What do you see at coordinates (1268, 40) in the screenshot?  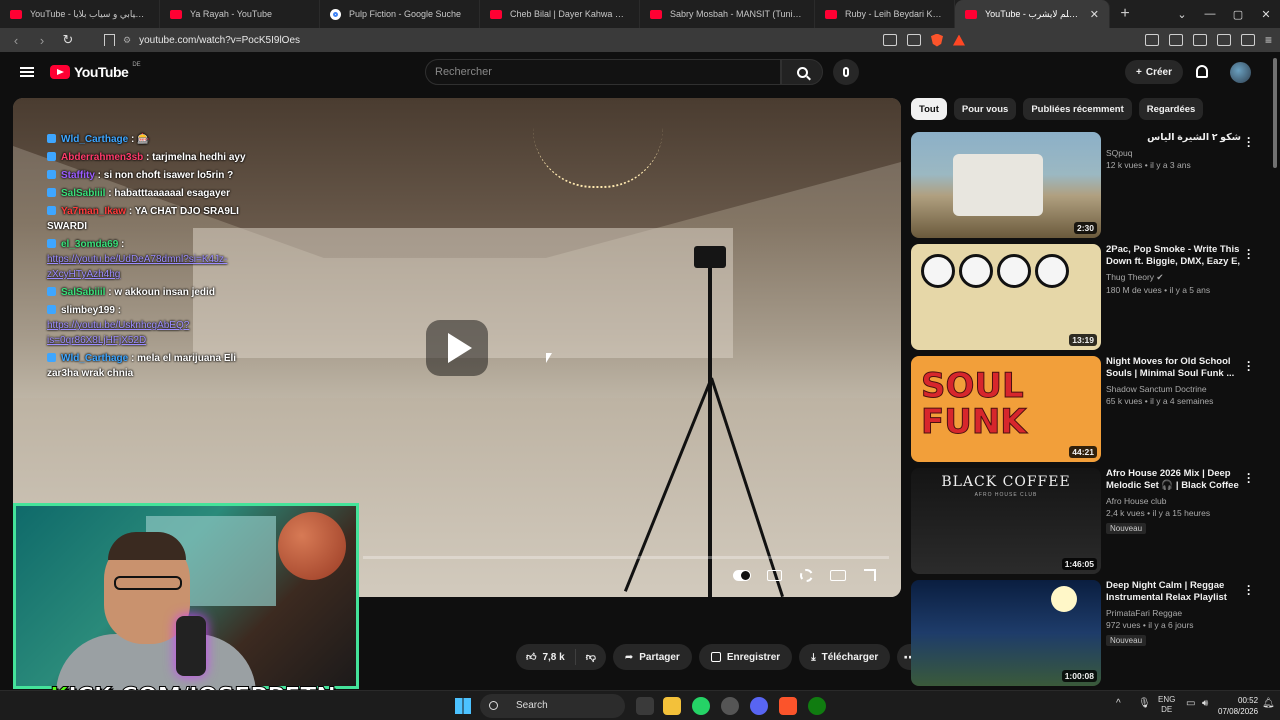 I see `menu-icon: ≡` at bounding box center [1268, 40].